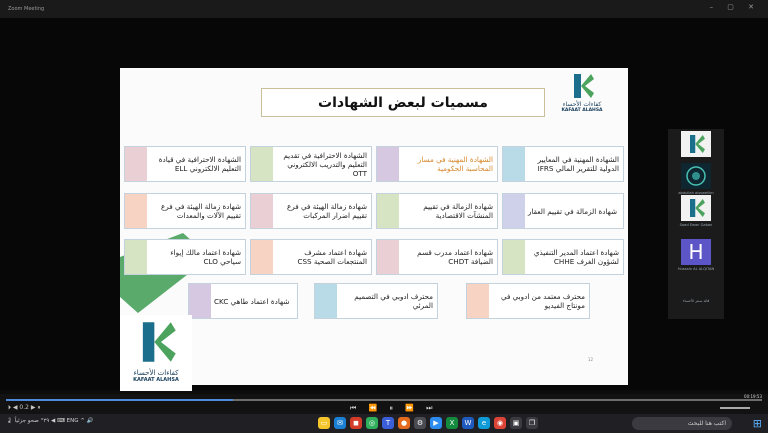 The height and width of the screenshot is (433, 768). What do you see at coordinates (393, 408) in the screenshot?
I see `player-center-controls: ⏮ ⏪ ⏸ ⏩ ⏭` at bounding box center [393, 408].